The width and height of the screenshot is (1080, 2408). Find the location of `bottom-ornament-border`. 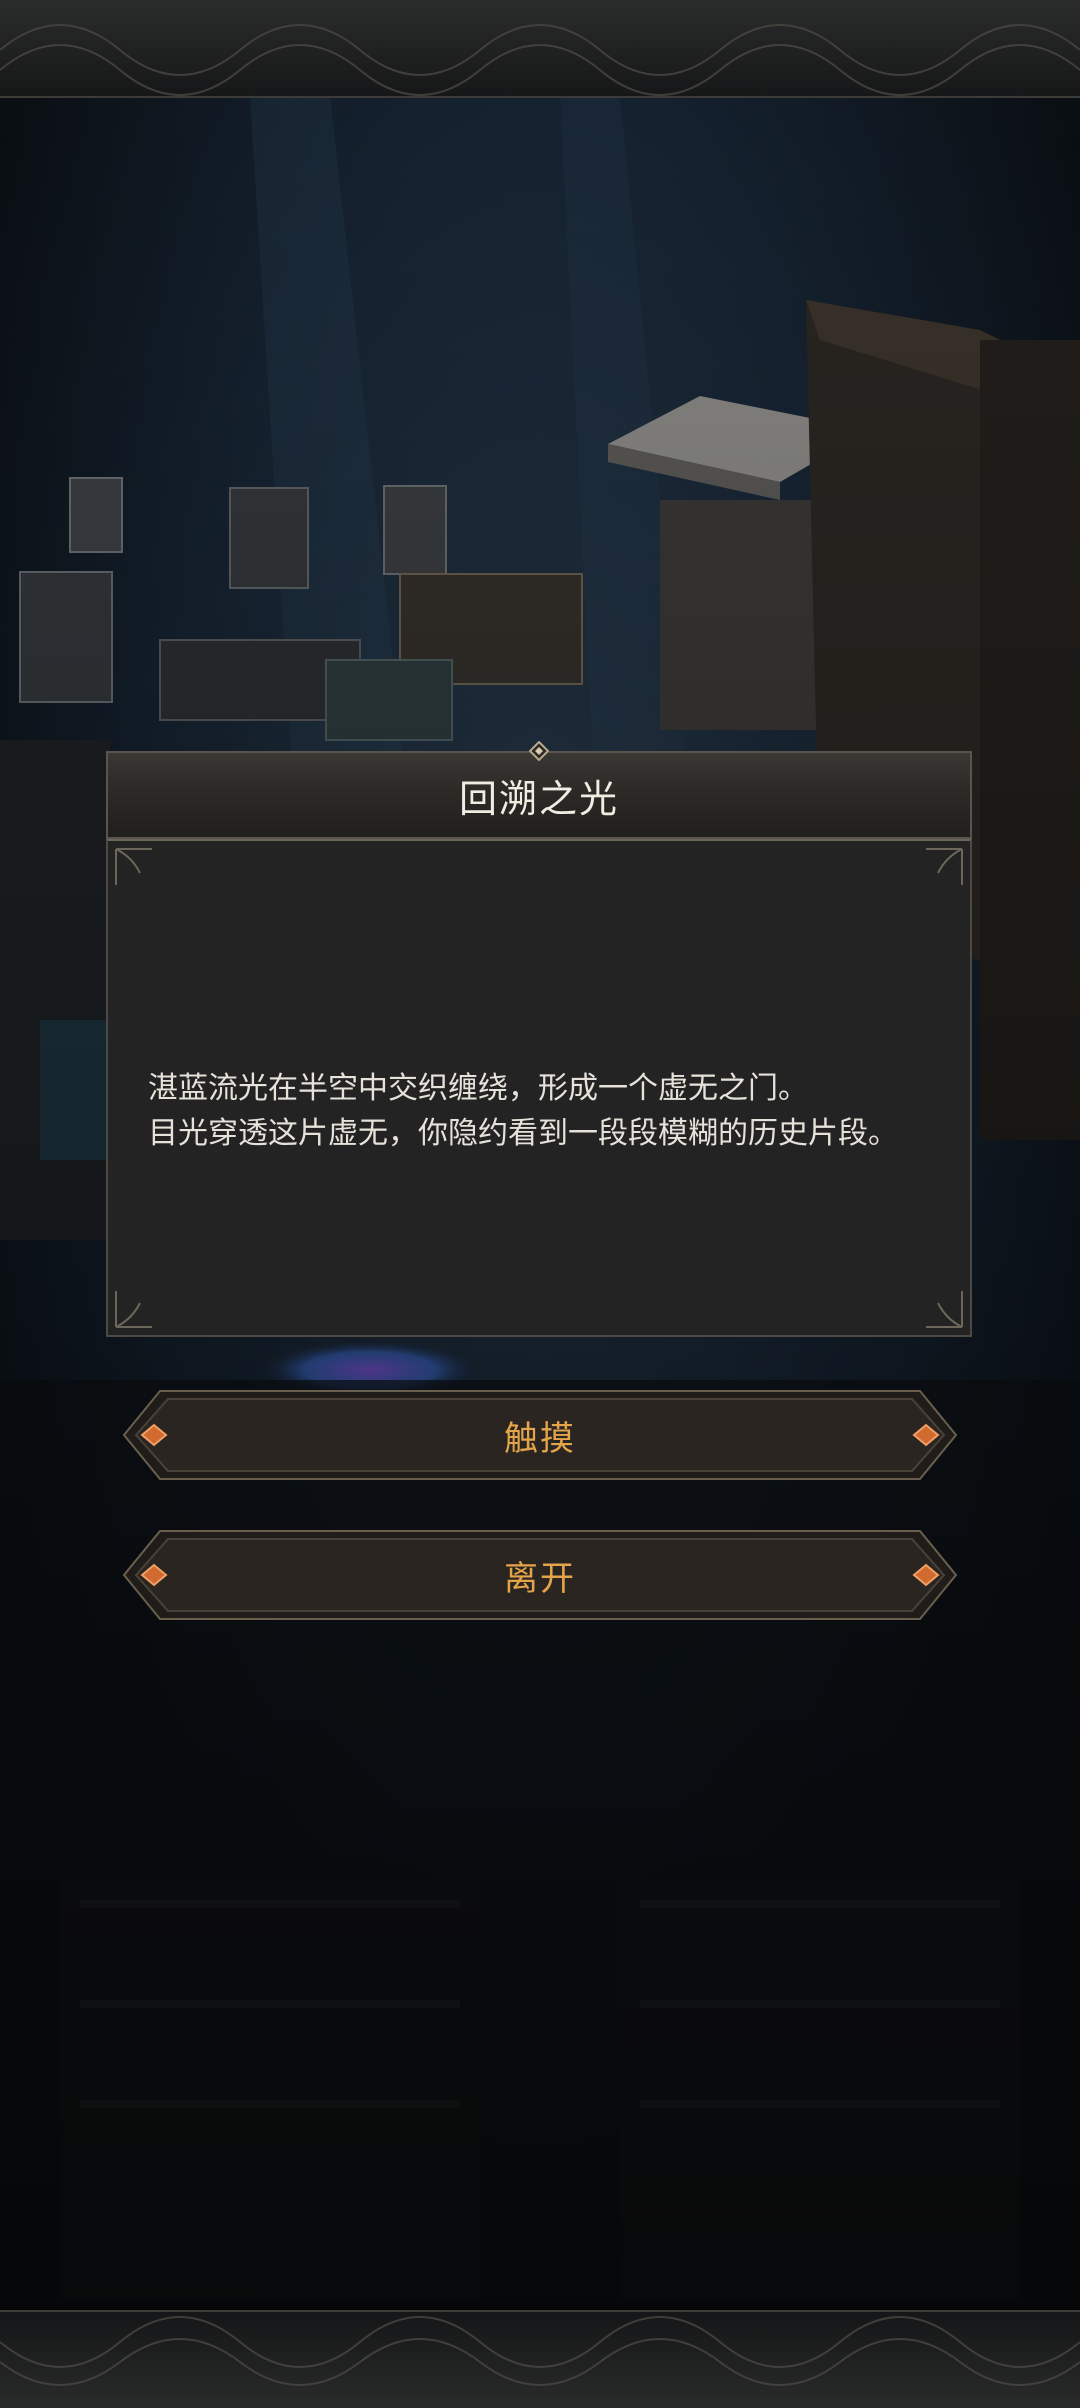

bottom-ornament-border is located at coordinates (540, 2359).